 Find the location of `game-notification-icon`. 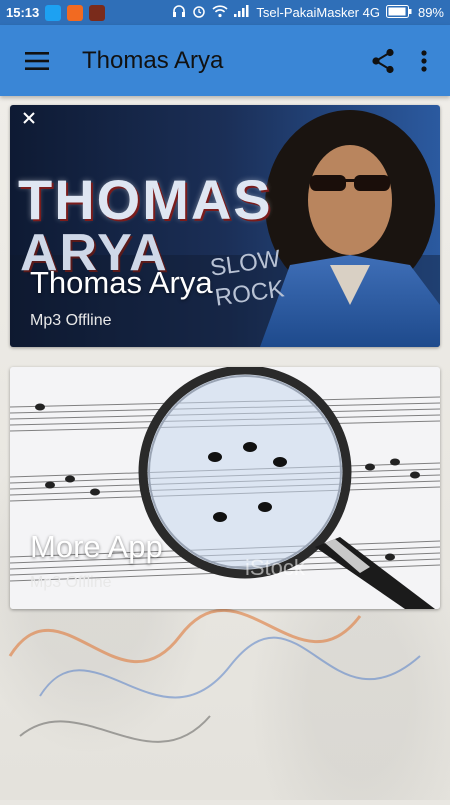

game-notification-icon is located at coordinates (97, 12).